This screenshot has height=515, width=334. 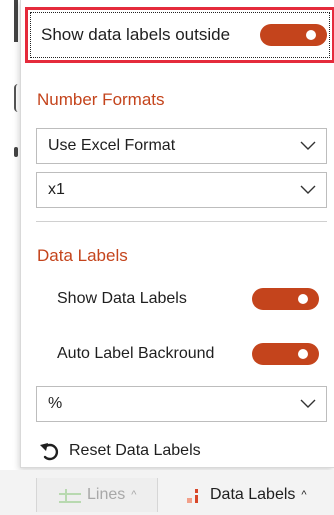 I want to click on undo-icon, so click(x=49, y=452).